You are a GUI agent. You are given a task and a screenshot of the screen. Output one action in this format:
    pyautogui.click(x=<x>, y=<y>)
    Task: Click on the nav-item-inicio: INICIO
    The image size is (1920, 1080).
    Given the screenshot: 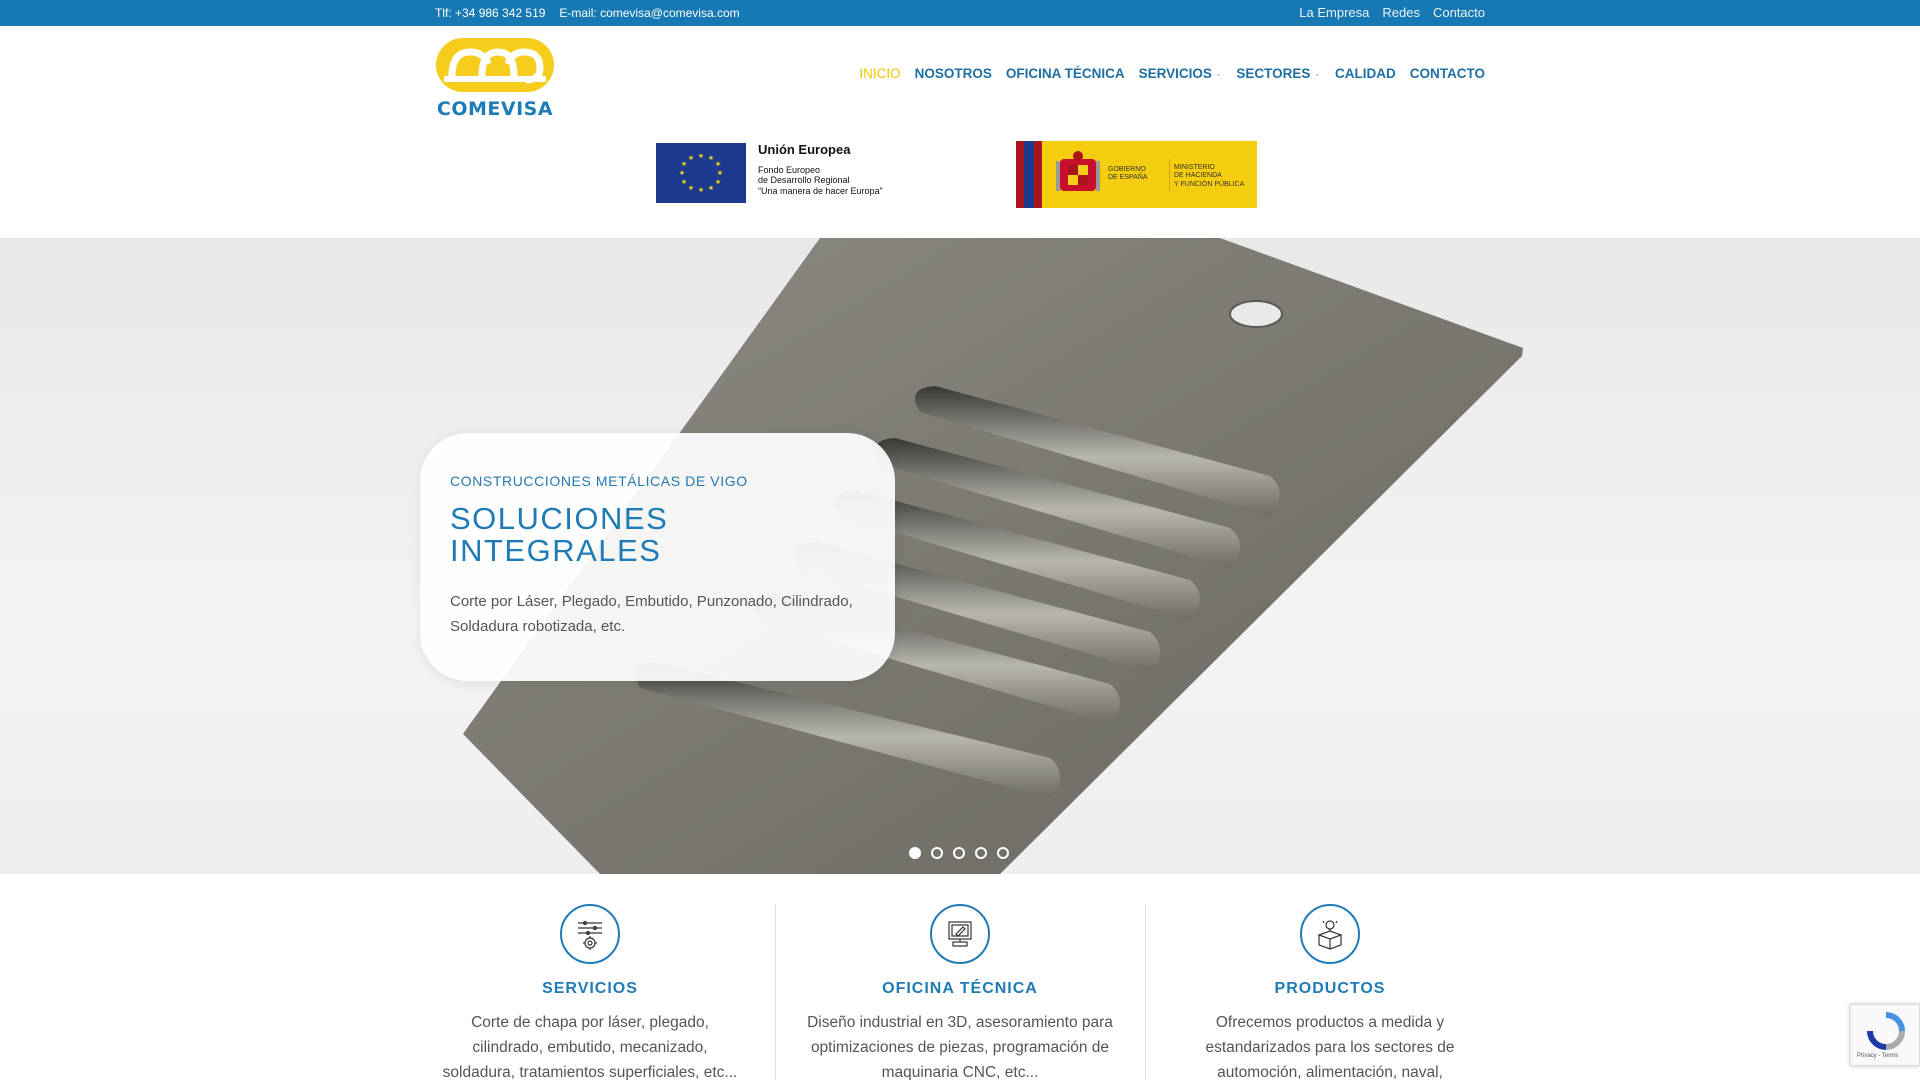 What is the action you would take?
    pyautogui.click(x=879, y=73)
    